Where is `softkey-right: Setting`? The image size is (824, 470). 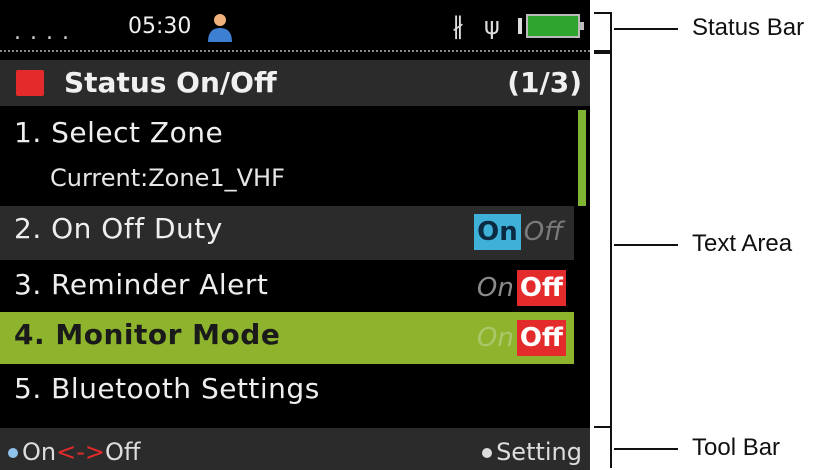 softkey-right: Setting is located at coordinates (532, 452).